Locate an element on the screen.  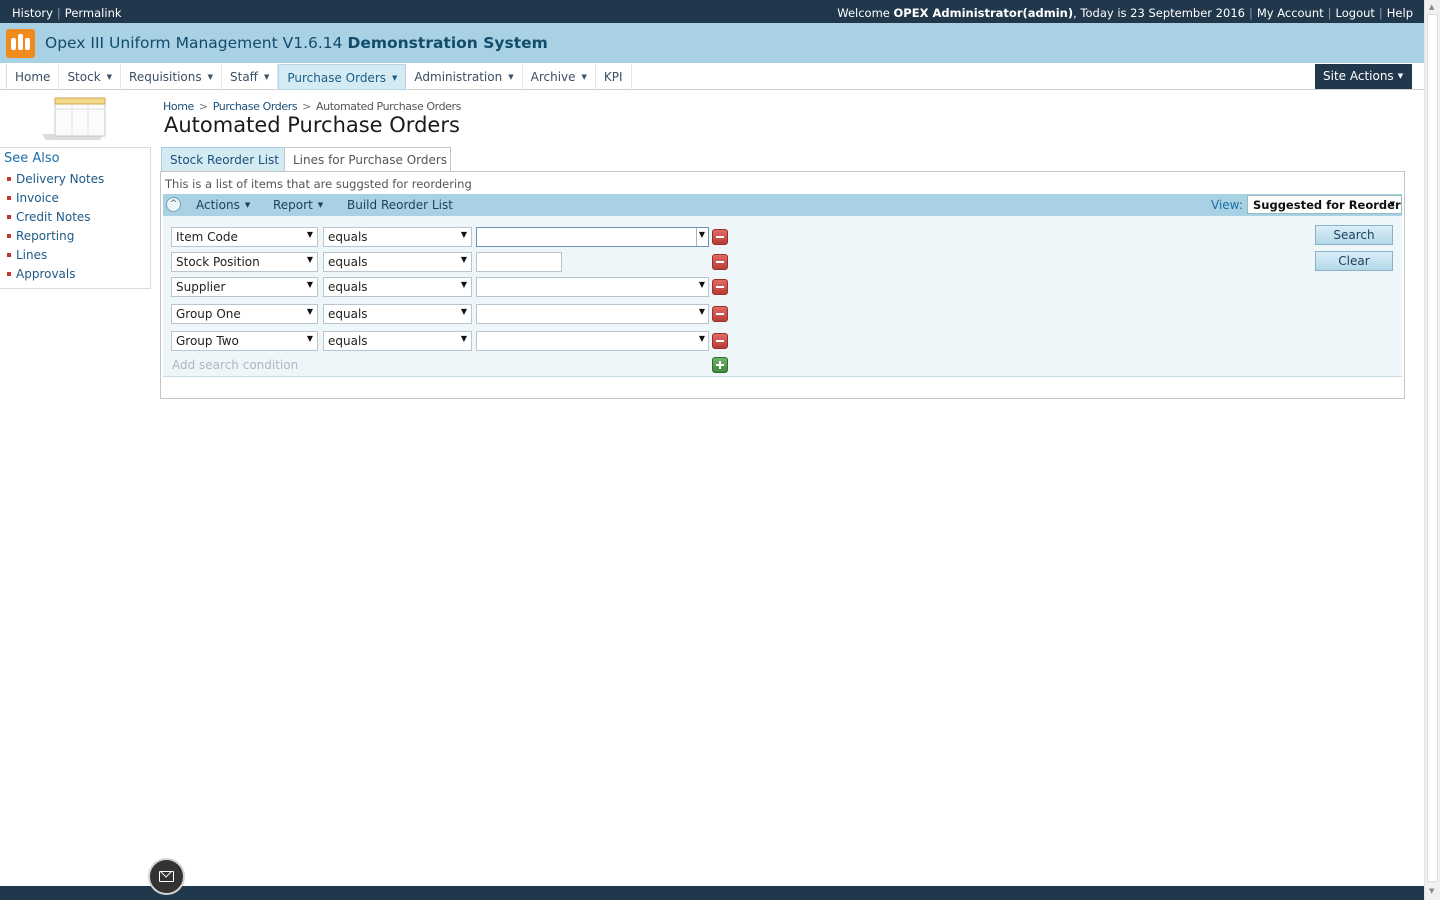
bottom-bar is located at coordinates (712, 893).